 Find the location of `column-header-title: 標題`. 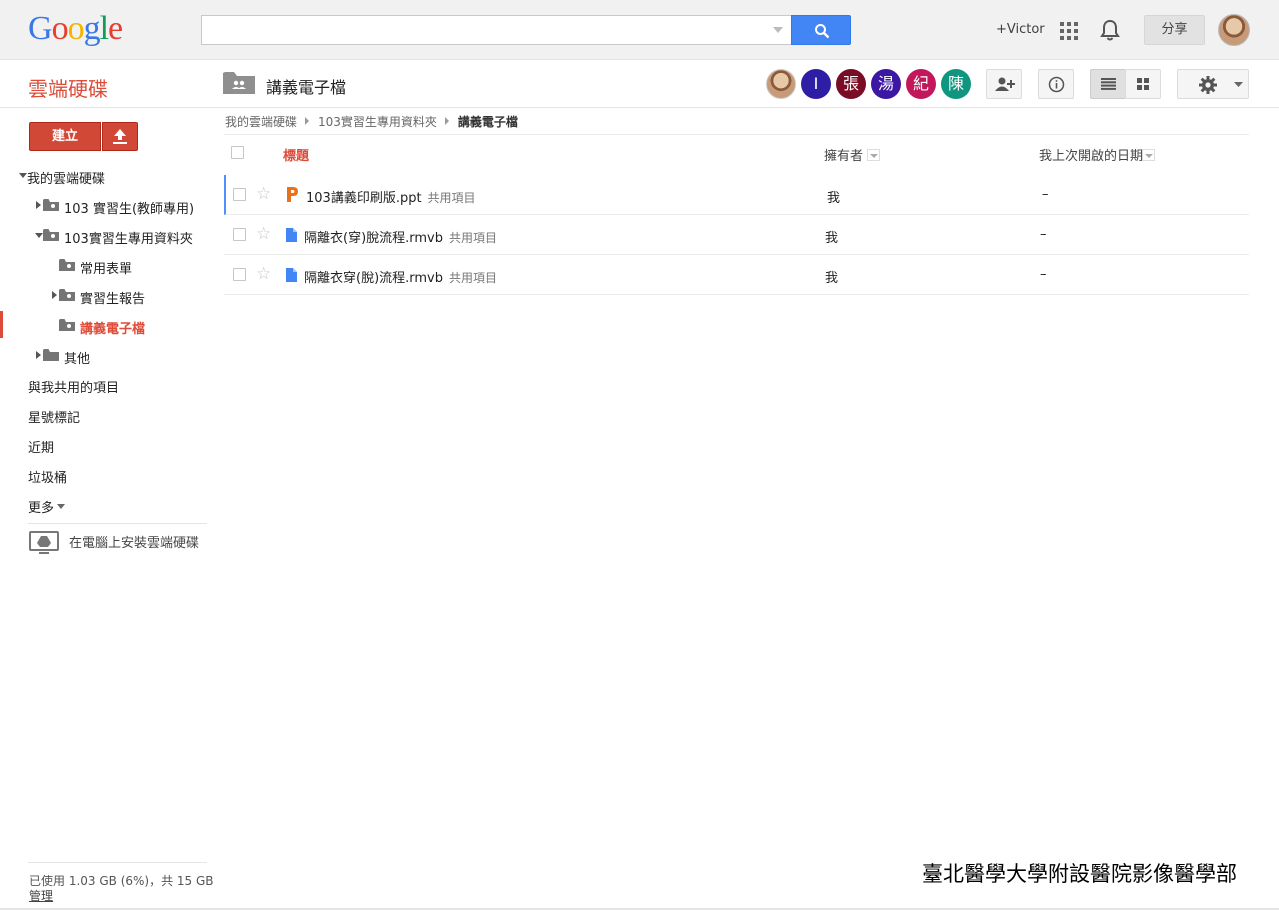

column-header-title: 標題 is located at coordinates (296, 154).